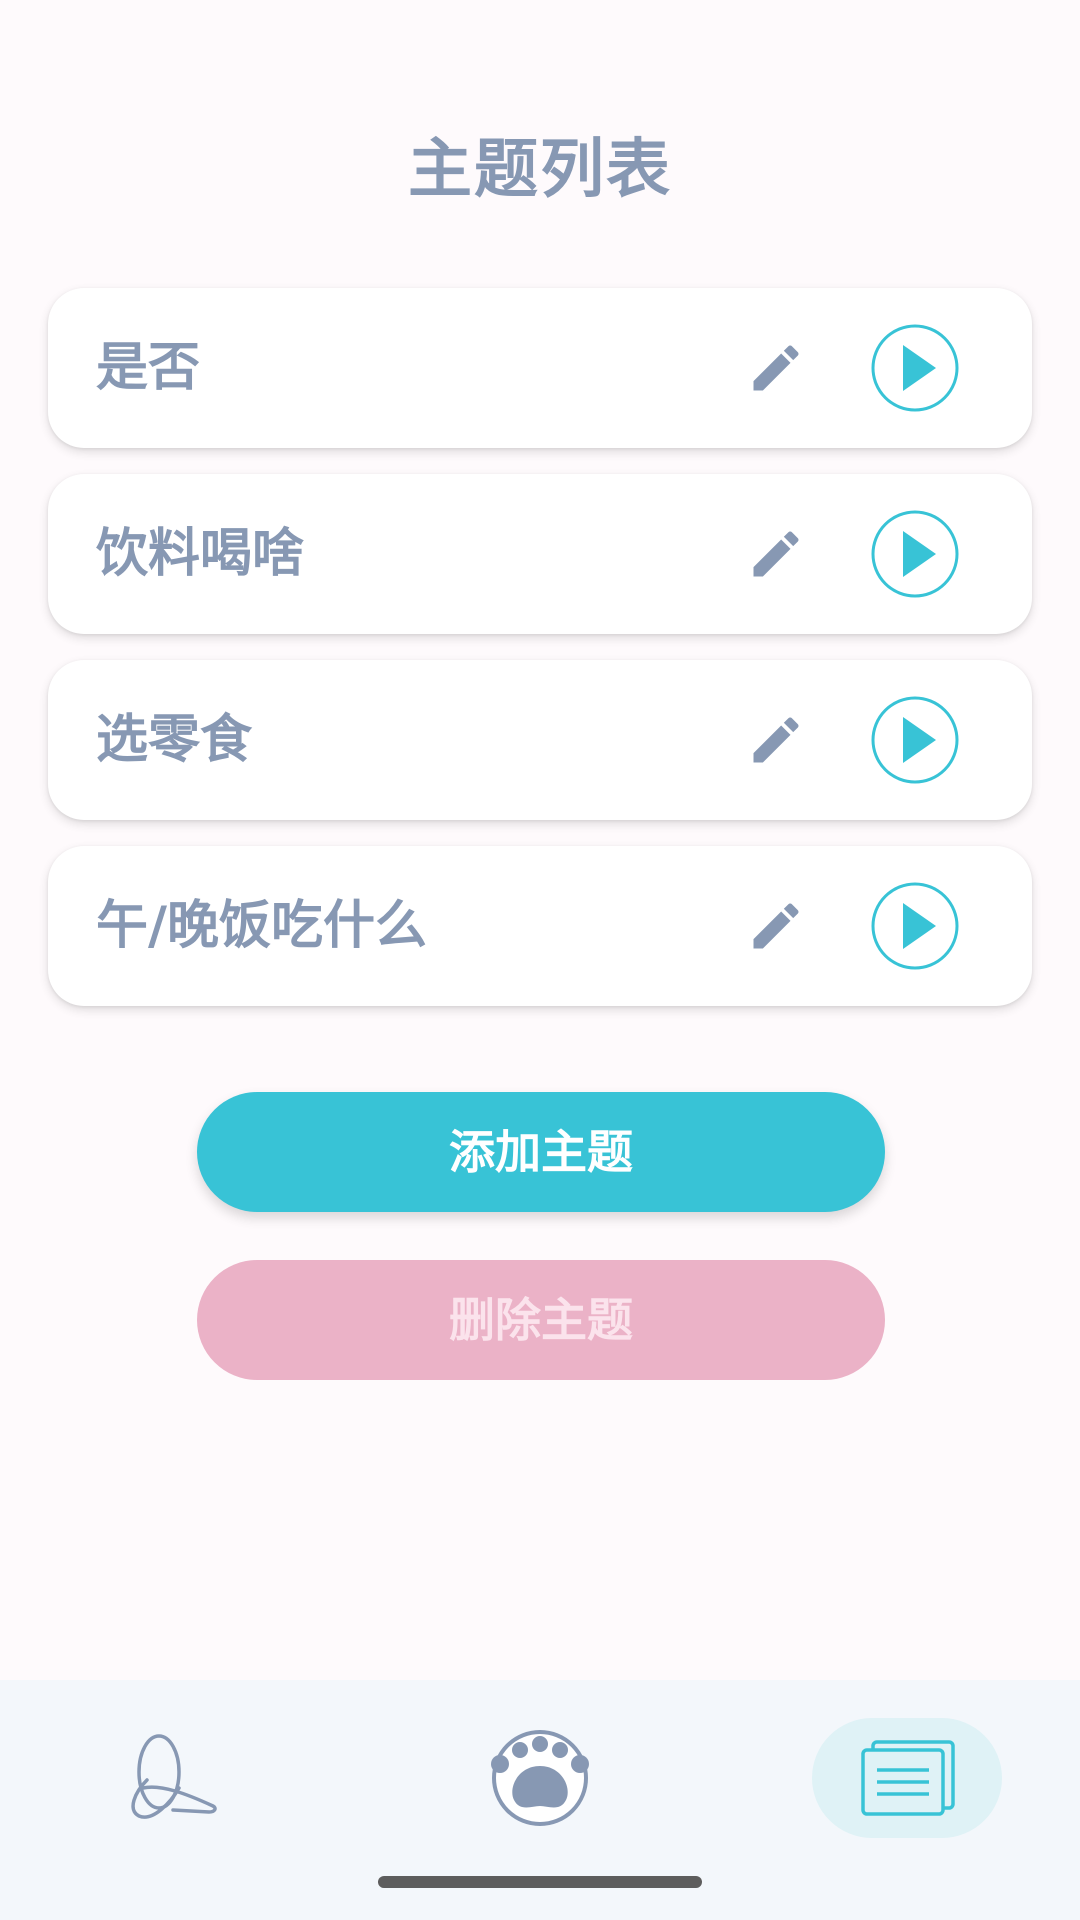 This screenshot has height=1920, width=1080. I want to click on nav-item-topics, so click(907, 1778).